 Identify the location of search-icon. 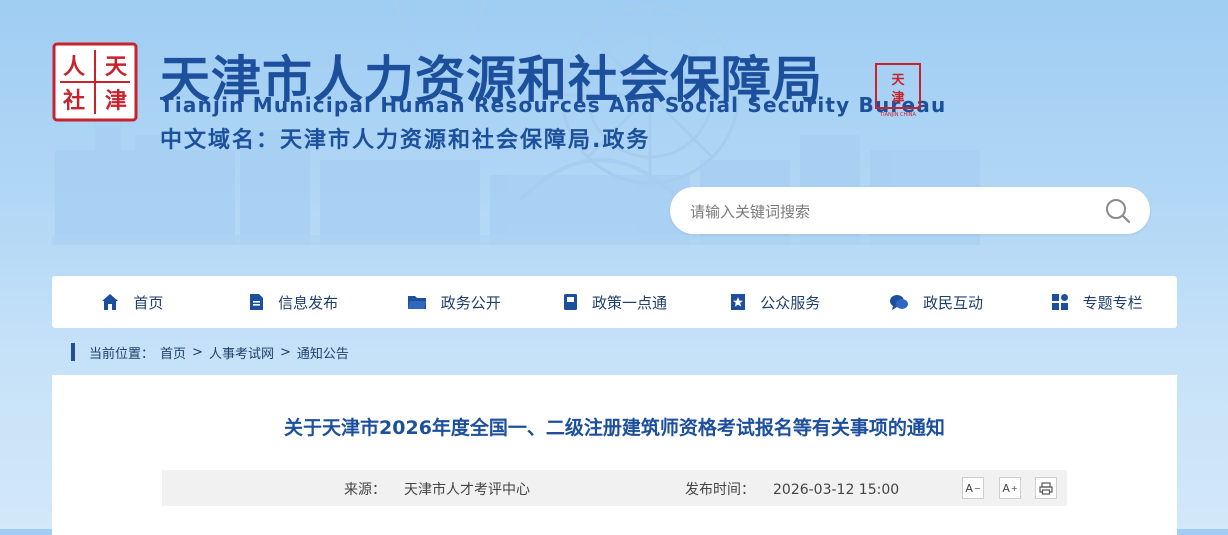
(1118, 211).